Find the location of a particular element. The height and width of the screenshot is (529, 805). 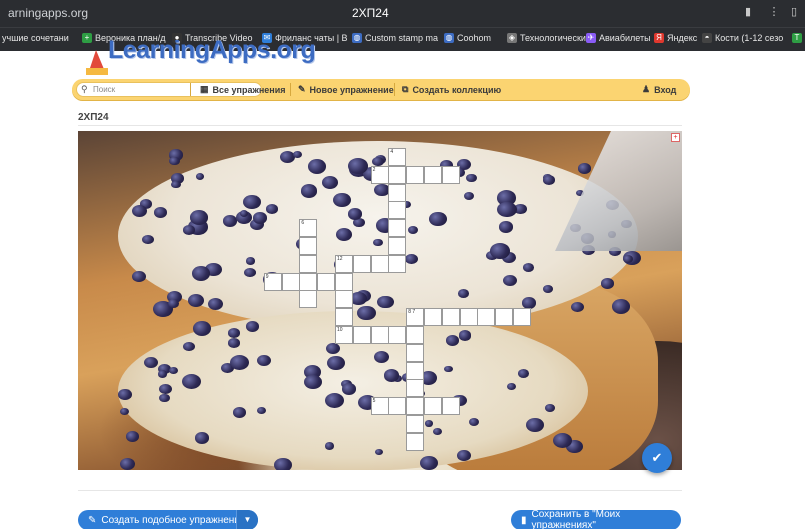

bookmark-star-icon: ▮ is located at coordinates (748, 12).